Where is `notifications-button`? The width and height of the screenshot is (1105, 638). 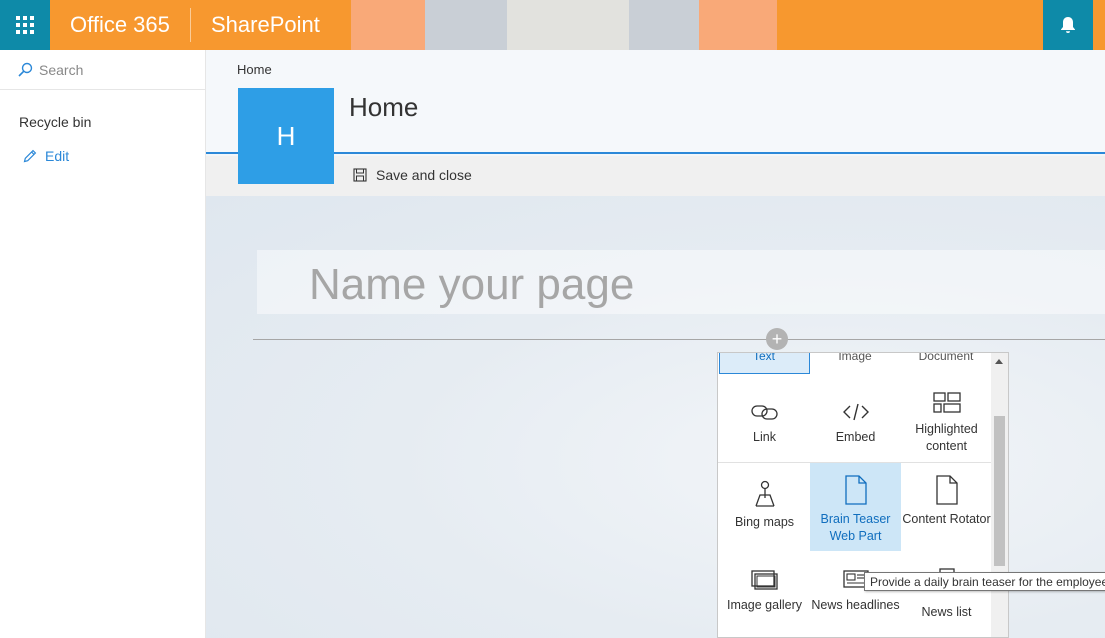 notifications-button is located at coordinates (1068, 25).